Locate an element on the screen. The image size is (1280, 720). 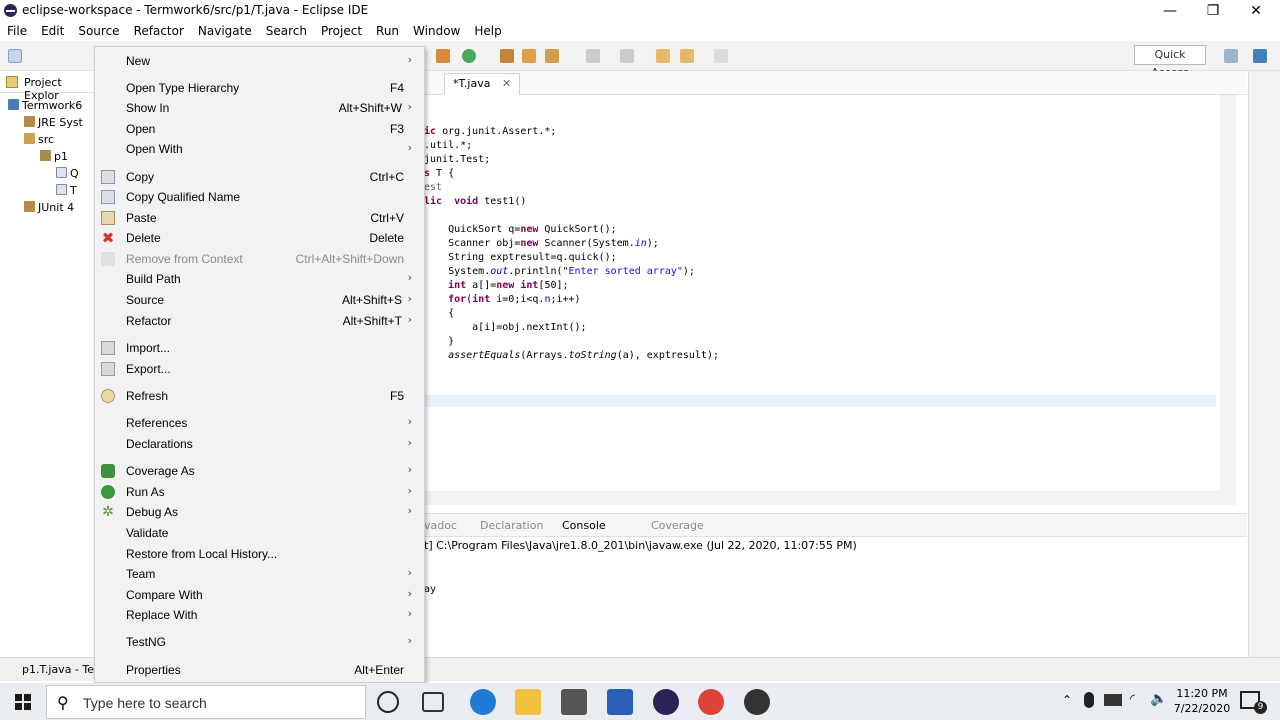
prev-annotation-icon is located at coordinates (627, 56).